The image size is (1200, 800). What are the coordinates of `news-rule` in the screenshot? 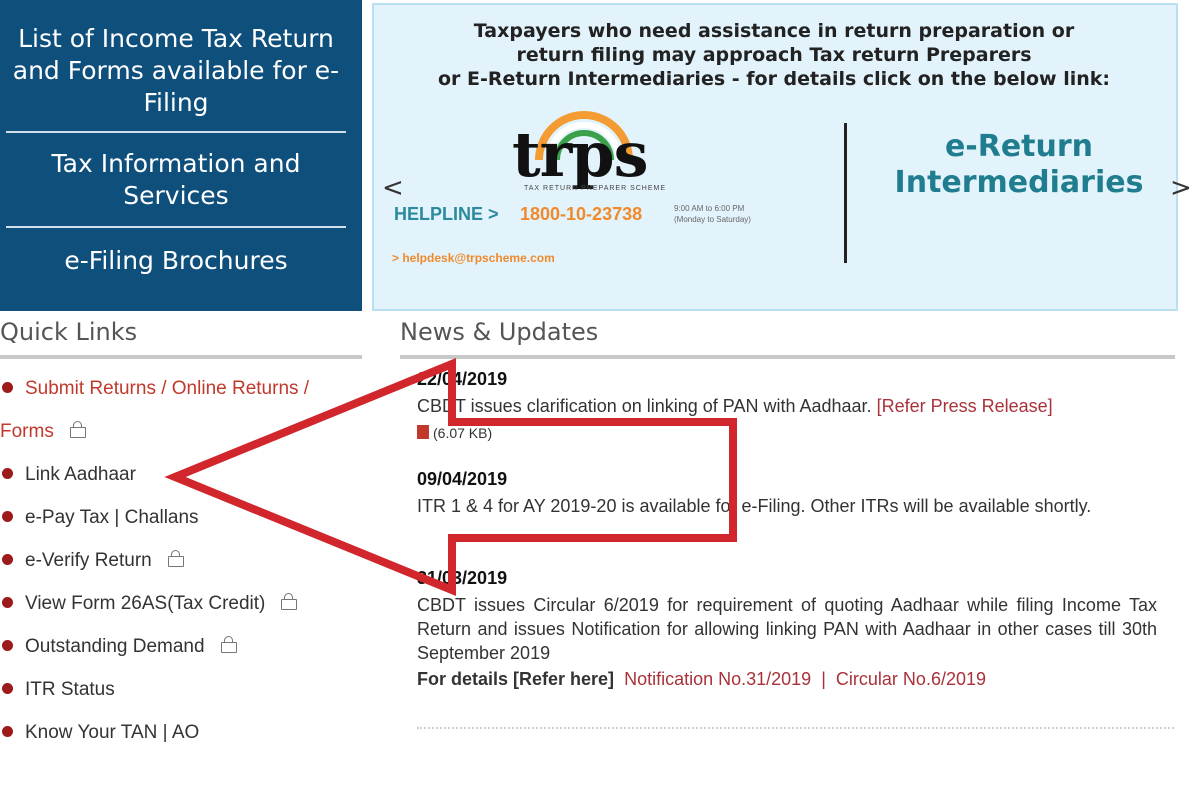 It's located at (787, 357).